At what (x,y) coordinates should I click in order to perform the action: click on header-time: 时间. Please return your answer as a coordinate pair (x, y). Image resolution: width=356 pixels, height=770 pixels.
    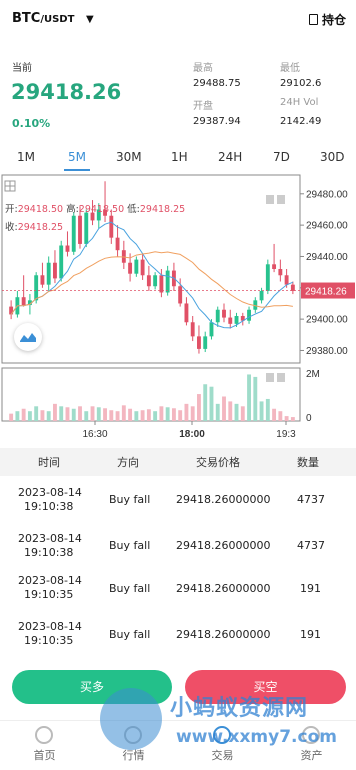
    Looking at the image, I should click on (49, 462).